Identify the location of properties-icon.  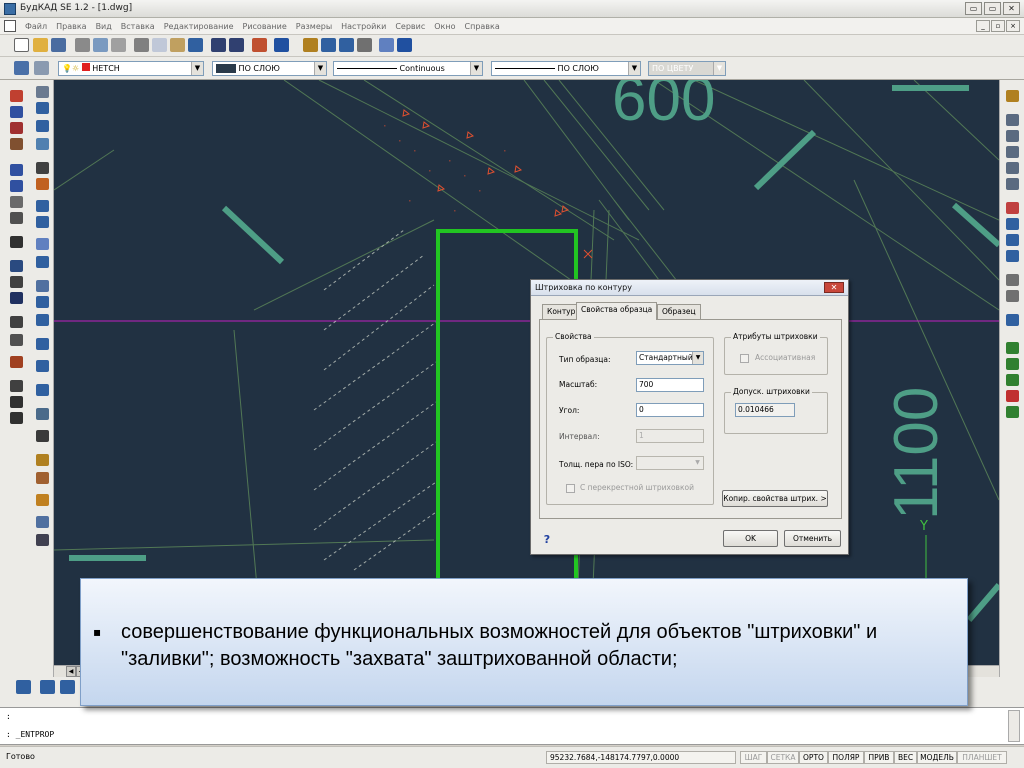
(364, 45).